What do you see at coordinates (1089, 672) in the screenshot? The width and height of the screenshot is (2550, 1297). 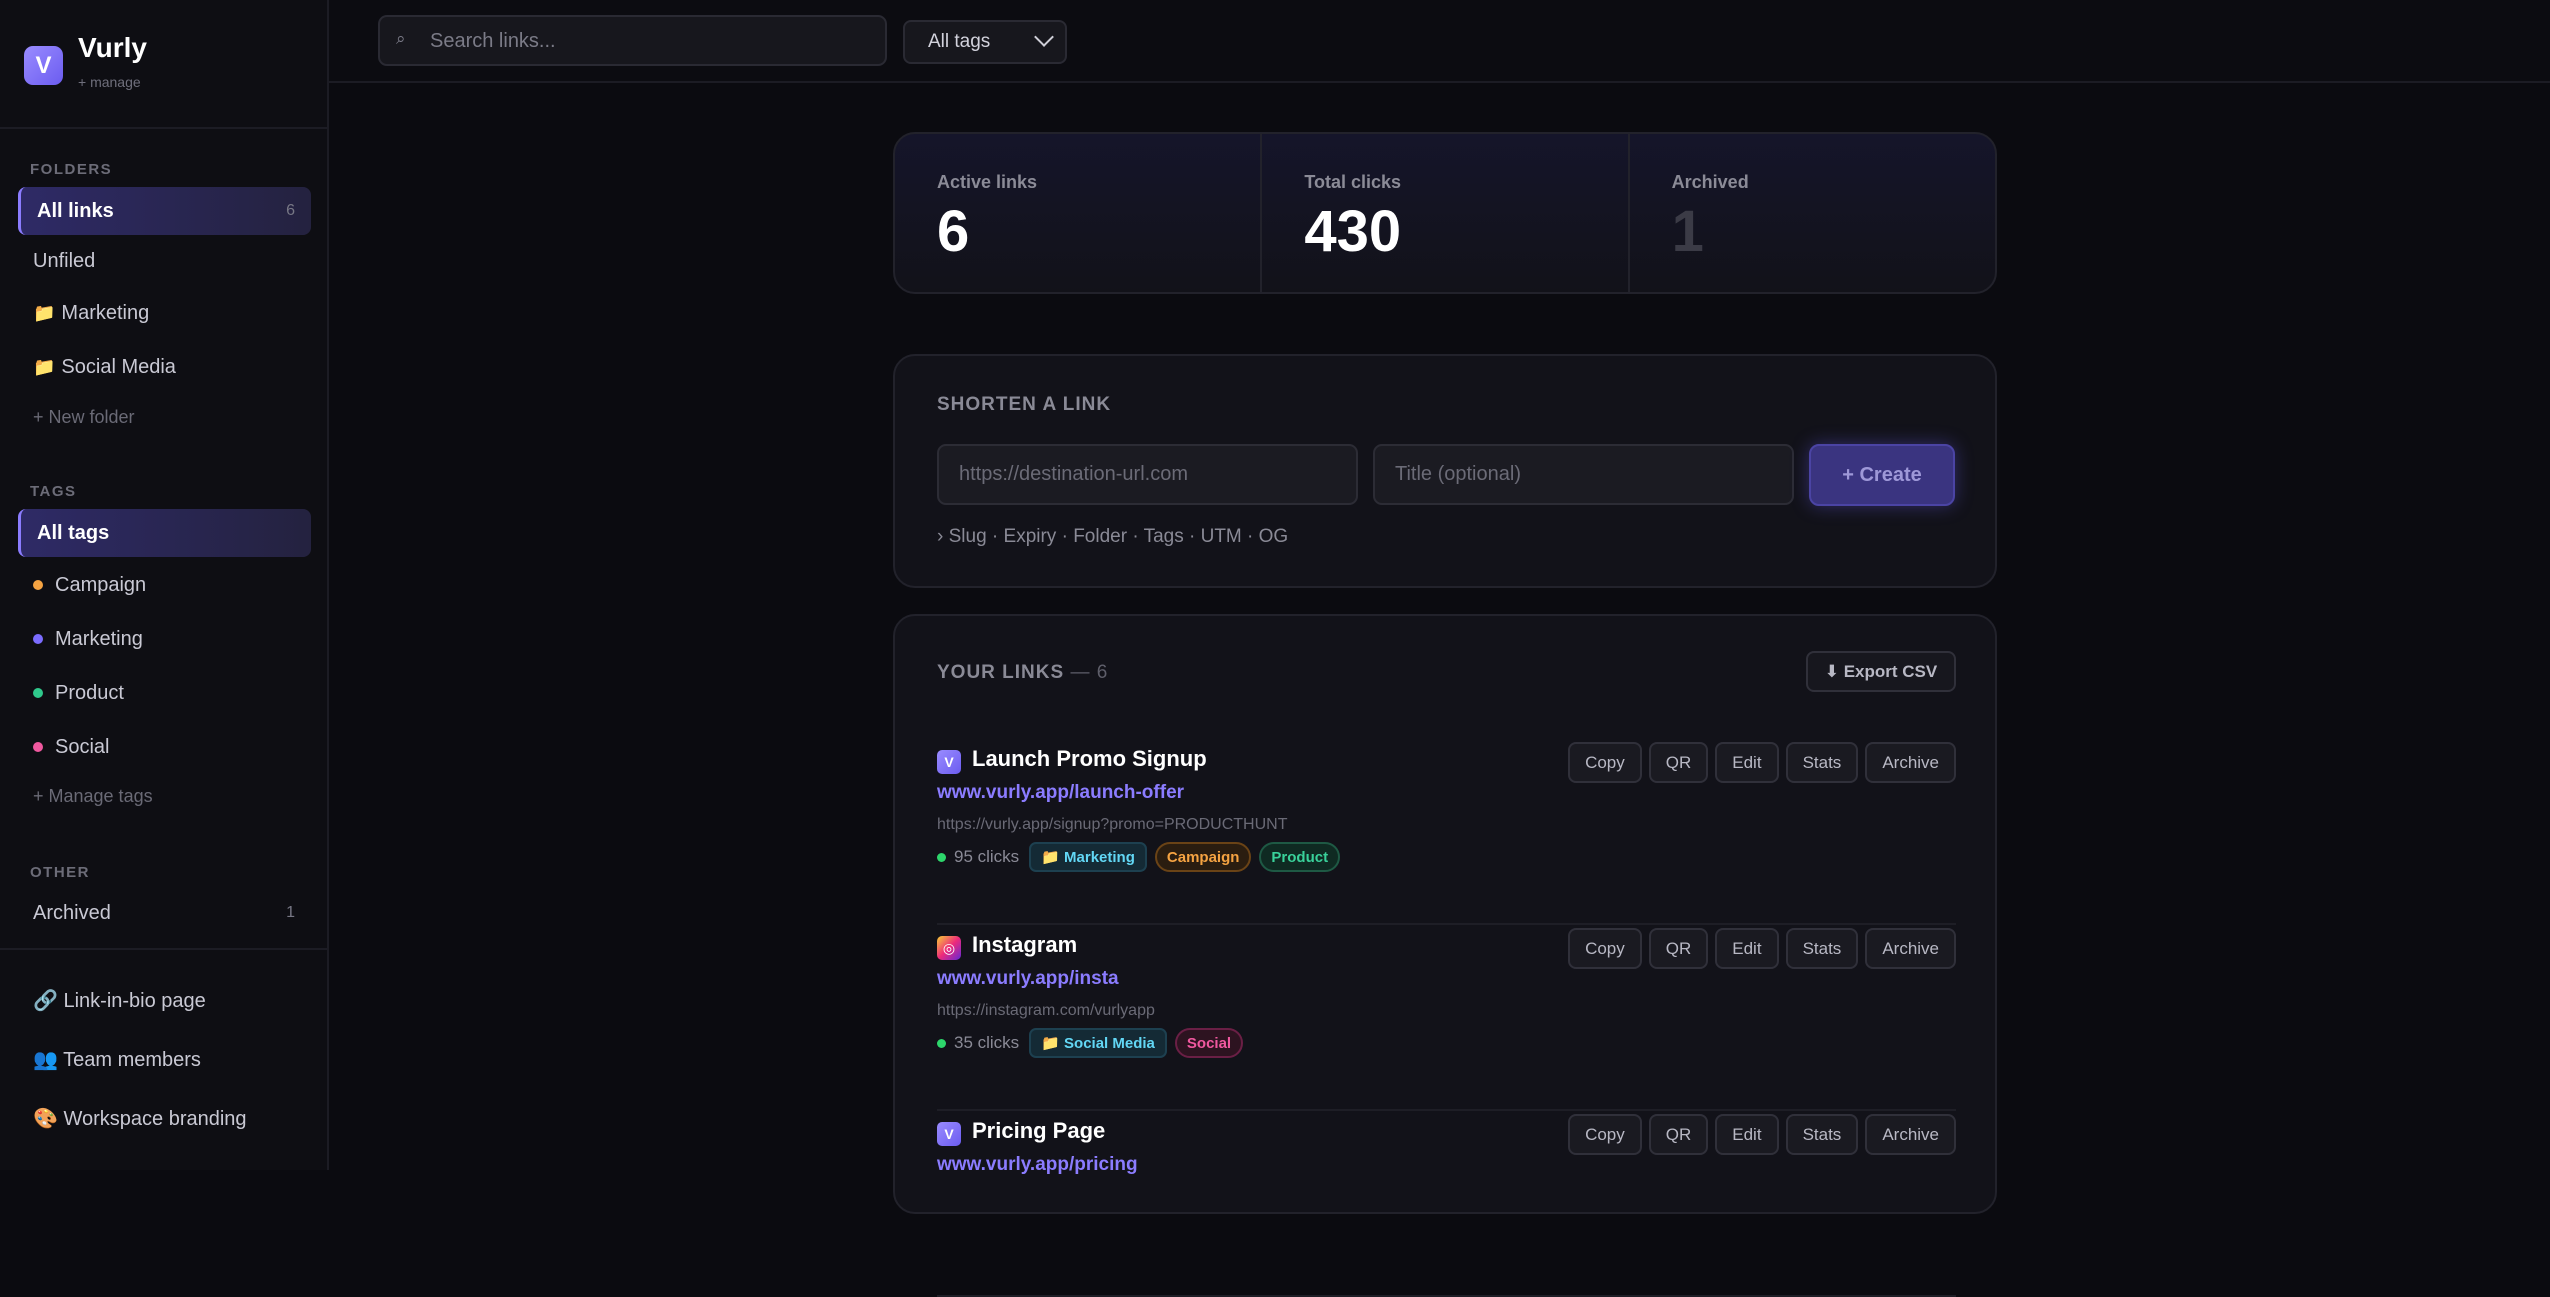 I see `links-count: — 6` at bounding box center [1089, 672].